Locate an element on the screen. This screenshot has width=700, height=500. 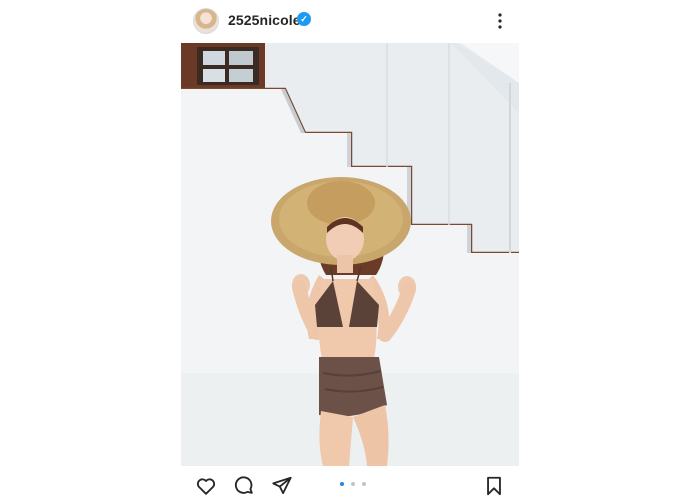
carousel-dot-active is located at coordinates (341, 484).